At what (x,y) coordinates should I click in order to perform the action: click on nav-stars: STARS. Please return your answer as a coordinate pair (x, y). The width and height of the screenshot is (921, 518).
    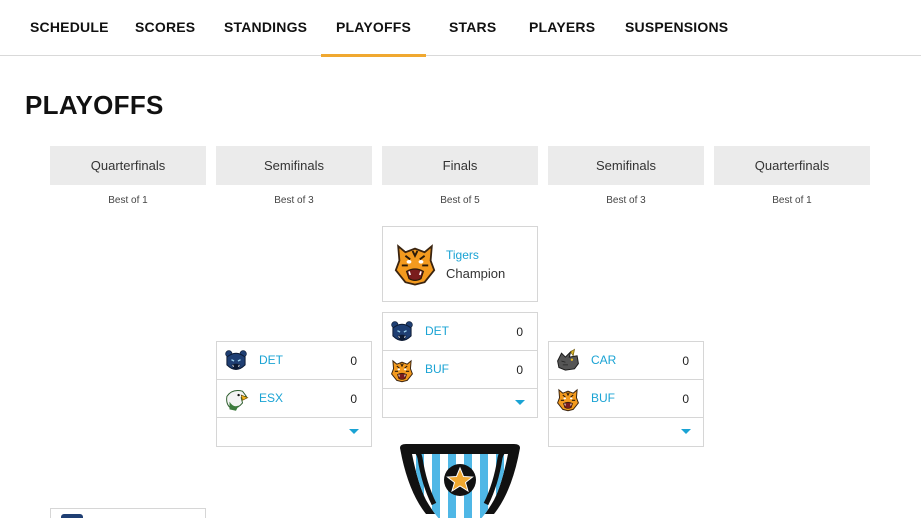
    Looking at the image, I should click on (472, 28).